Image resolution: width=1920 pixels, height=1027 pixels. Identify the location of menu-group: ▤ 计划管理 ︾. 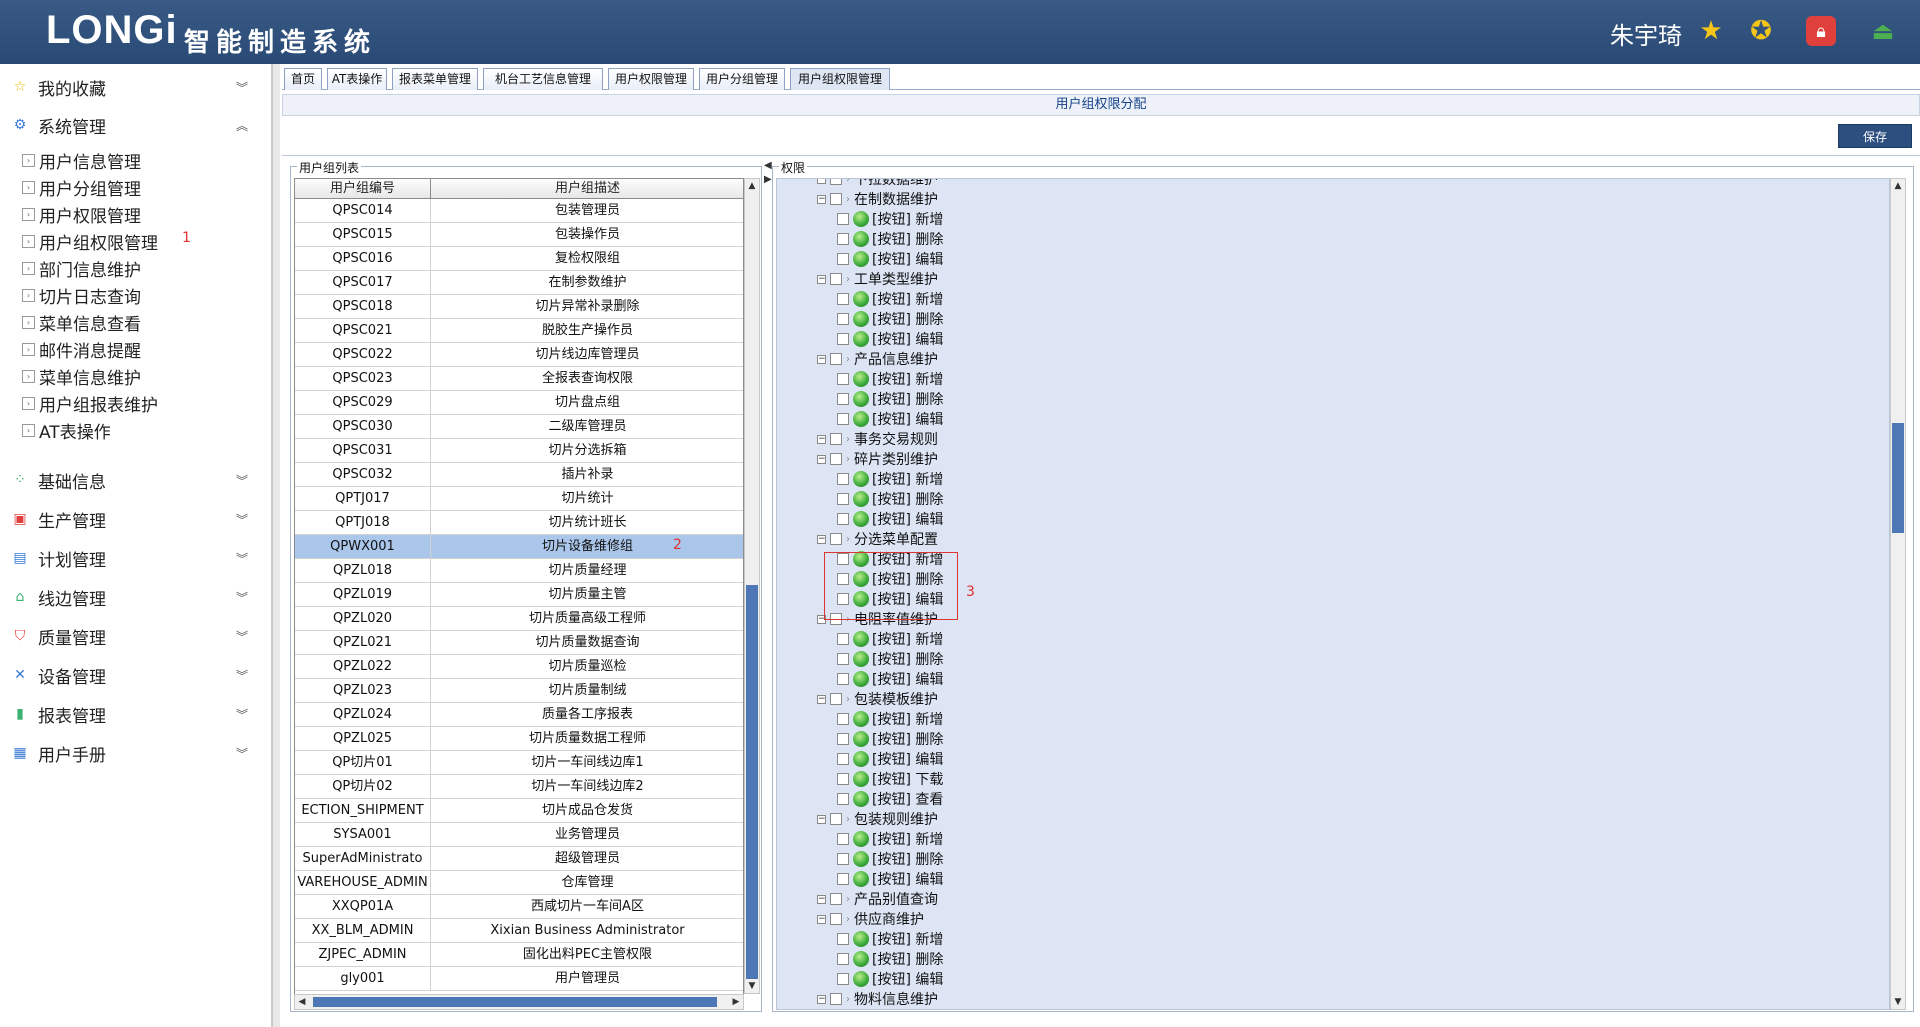
(136, 558).